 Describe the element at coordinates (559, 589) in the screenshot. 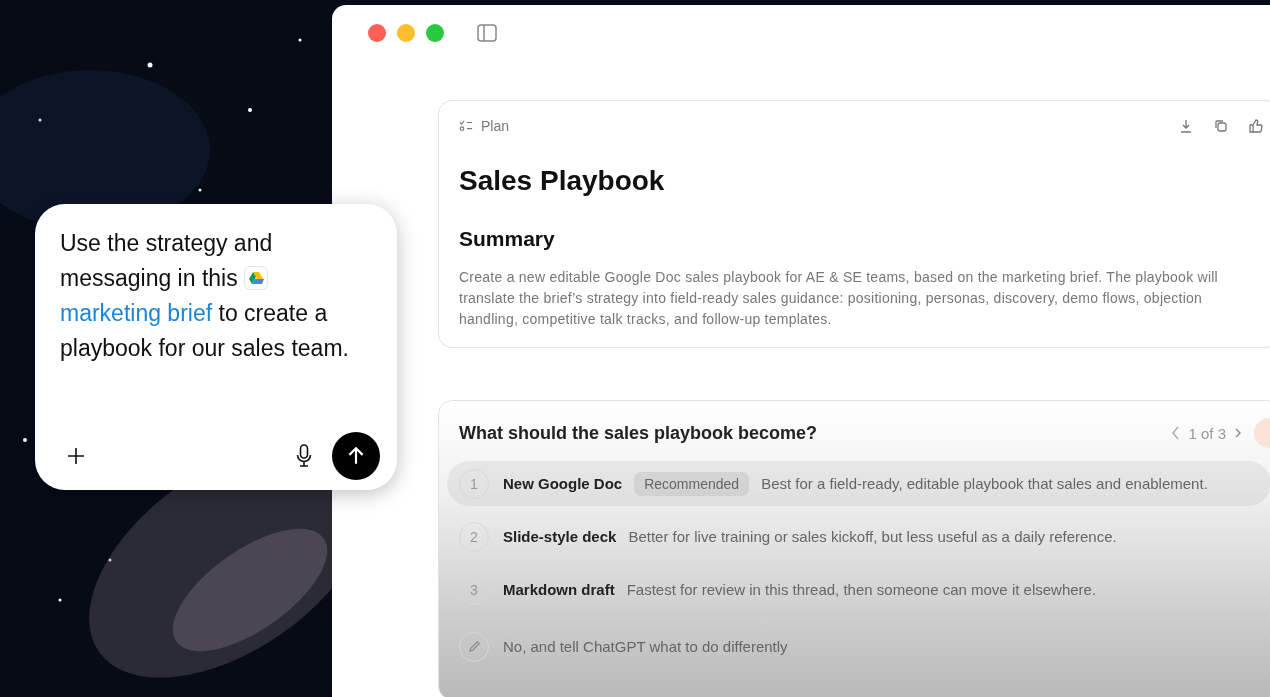

I see `option-title: Markdown draft` at that location.